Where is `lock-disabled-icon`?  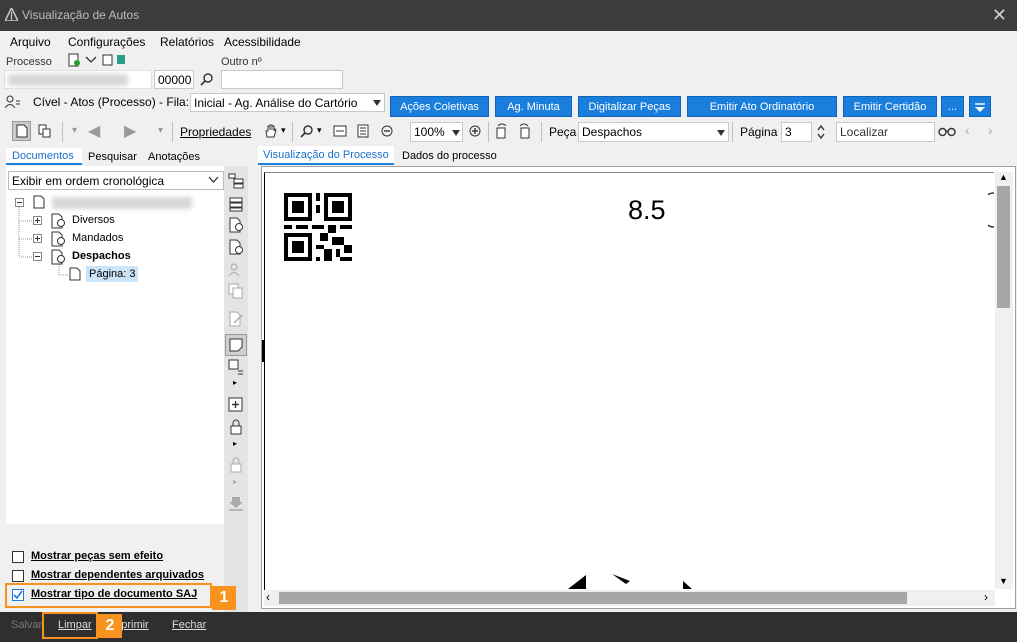 lock-disabled-icon is located at coordinates (236, 465).